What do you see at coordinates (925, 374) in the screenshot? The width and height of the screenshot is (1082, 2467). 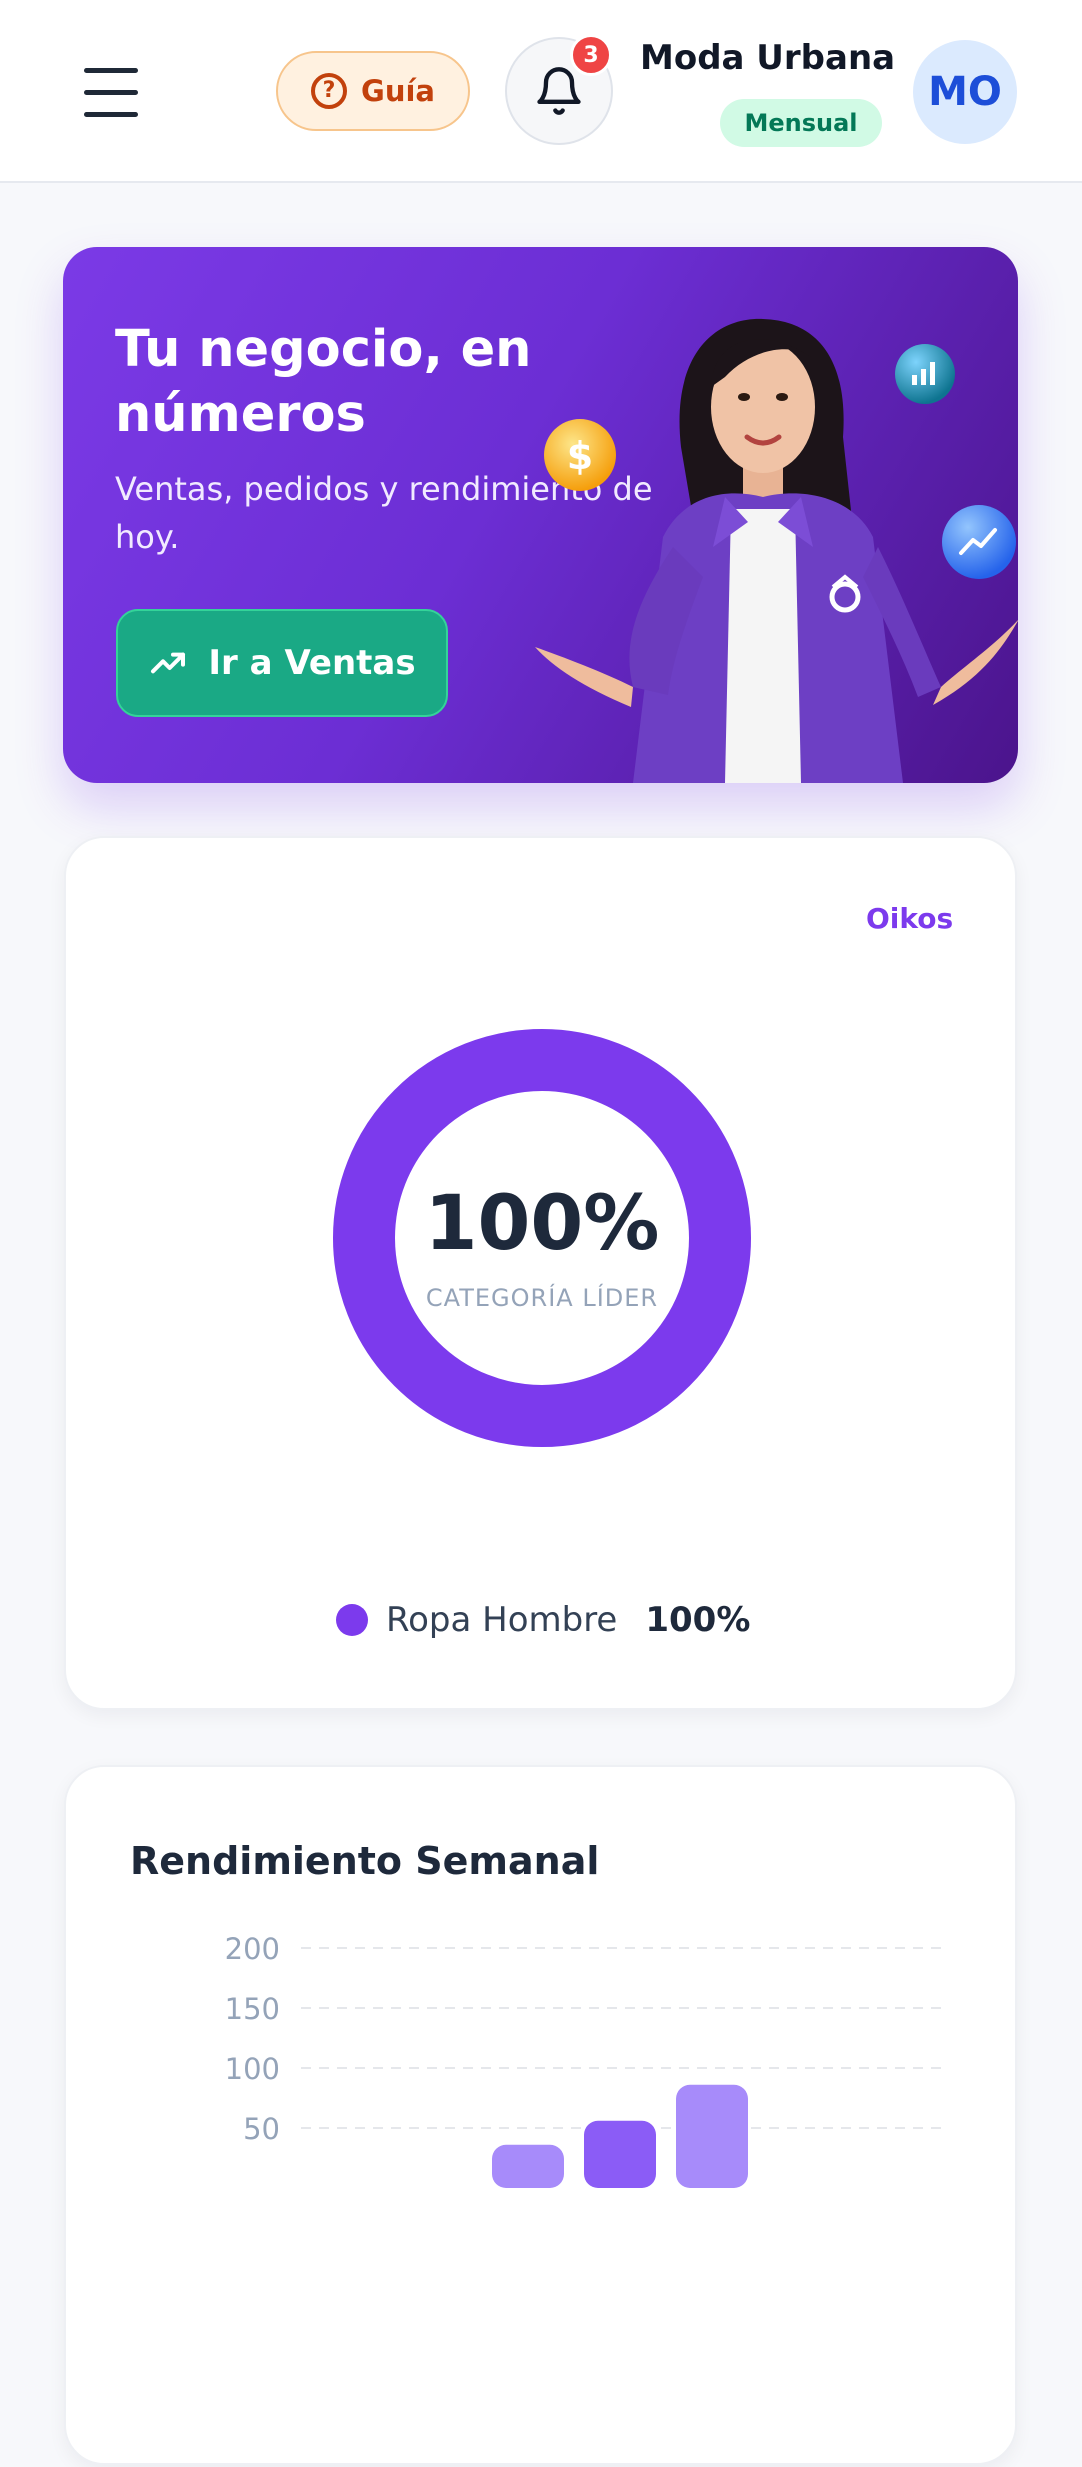 I see `bar-chart-orb-icon` at bounding box center [925, 374].